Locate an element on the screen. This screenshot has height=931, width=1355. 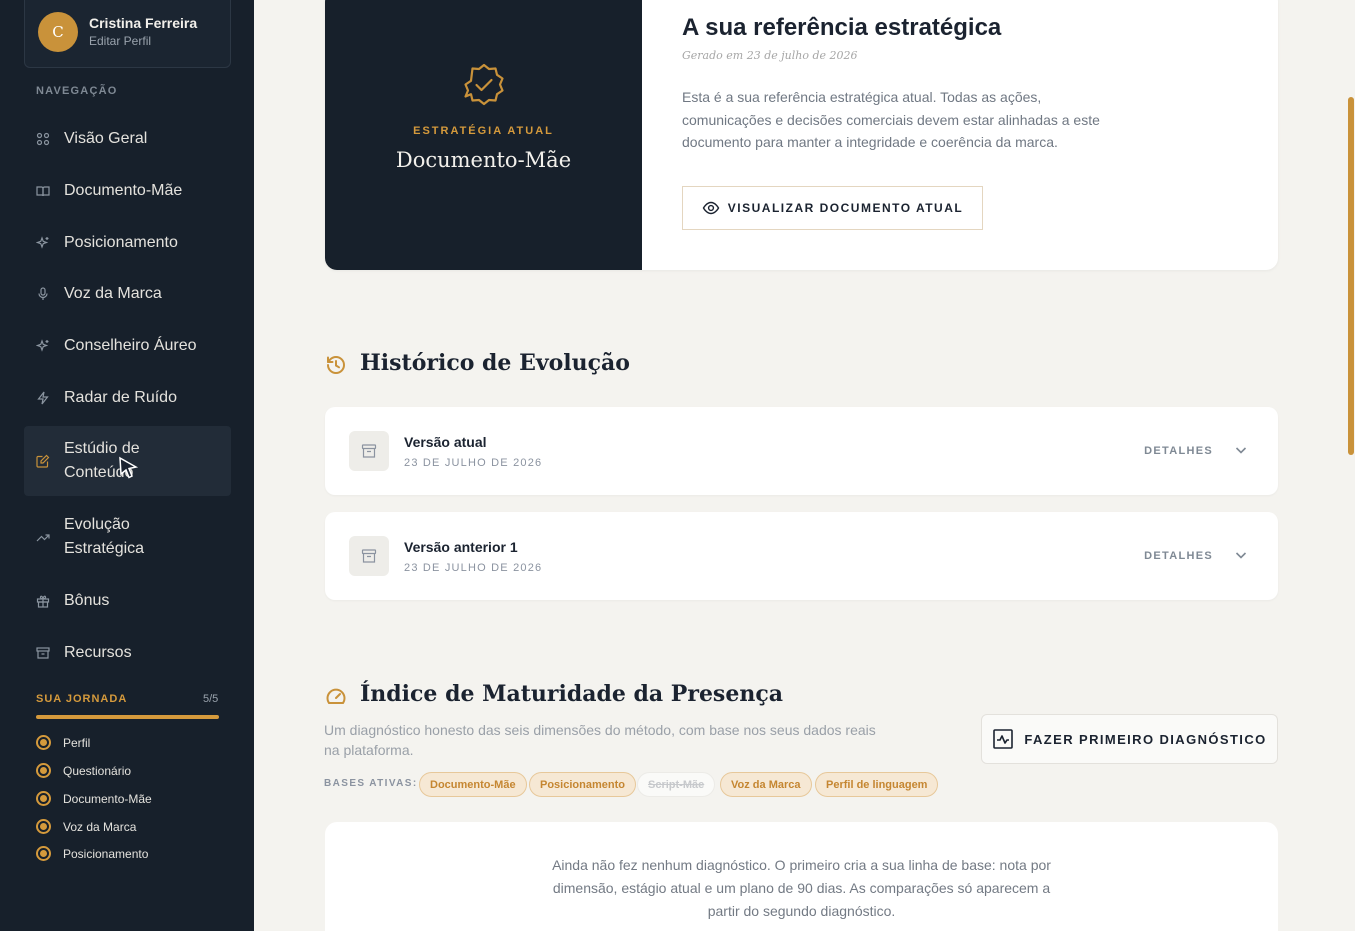
journey-step: Perfil is located at coordinates (63, 742).